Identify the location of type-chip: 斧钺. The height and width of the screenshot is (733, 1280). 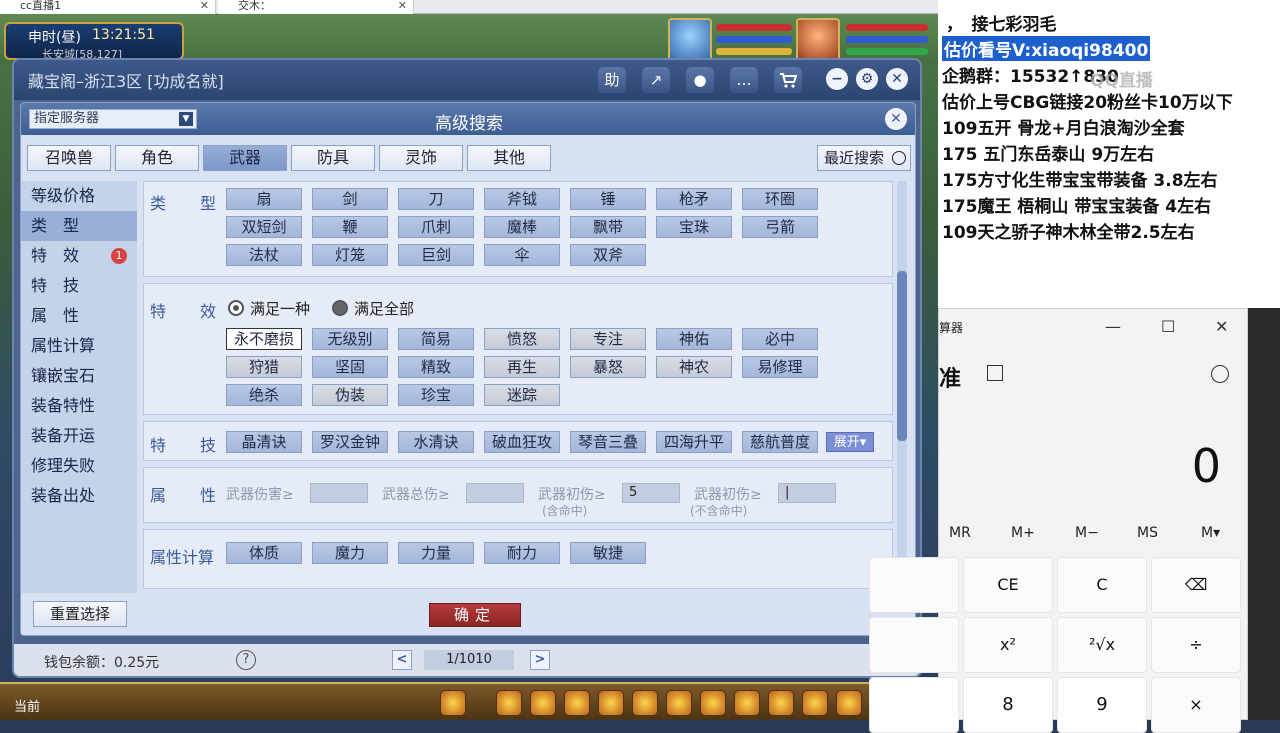
(522, 199).